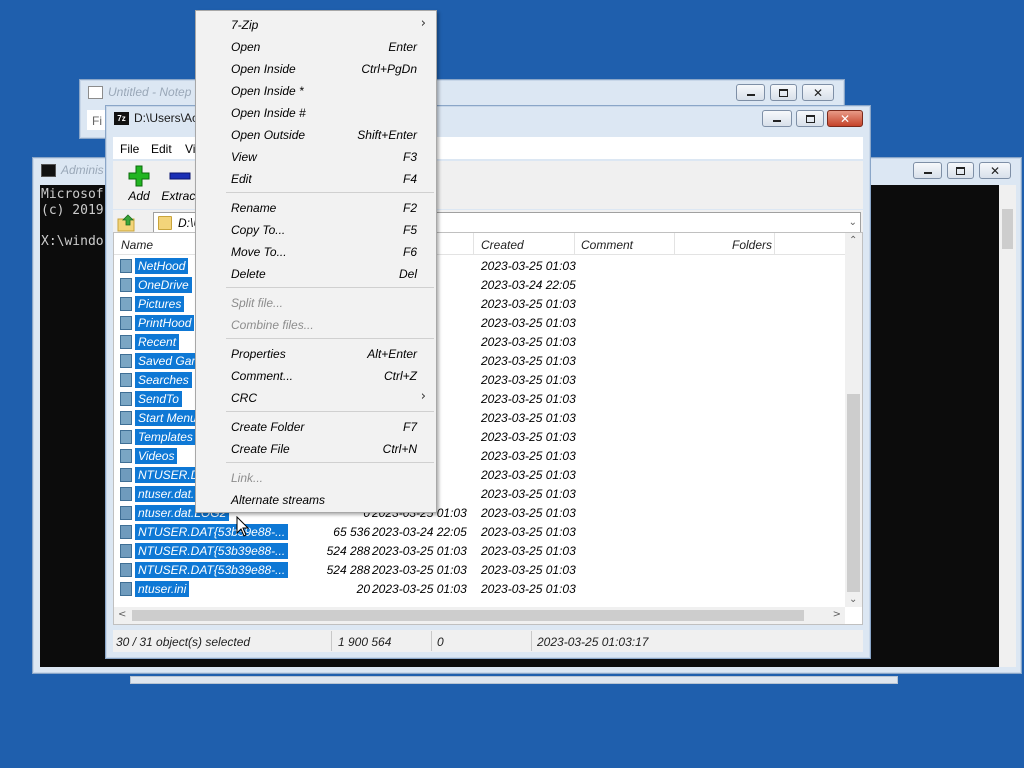 Image resolution: width=1024 pixels, height=768 pixels. What do you see at coordinates (783, 92) in the screenshot?
I see `notepad-maximize-button` at bounding box center [783, 92].